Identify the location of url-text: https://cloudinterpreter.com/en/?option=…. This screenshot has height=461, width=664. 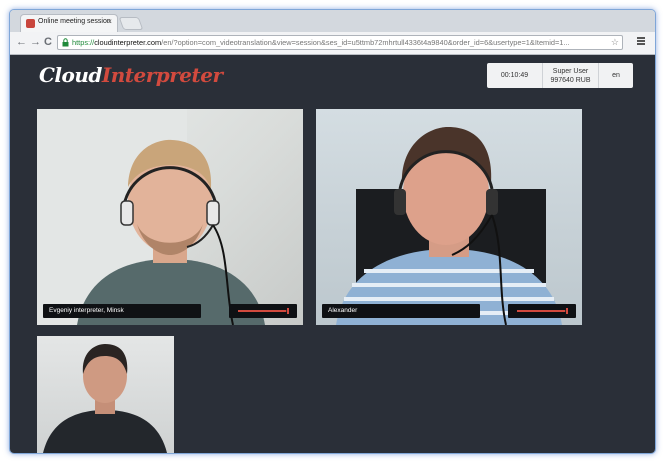
(321, 42).